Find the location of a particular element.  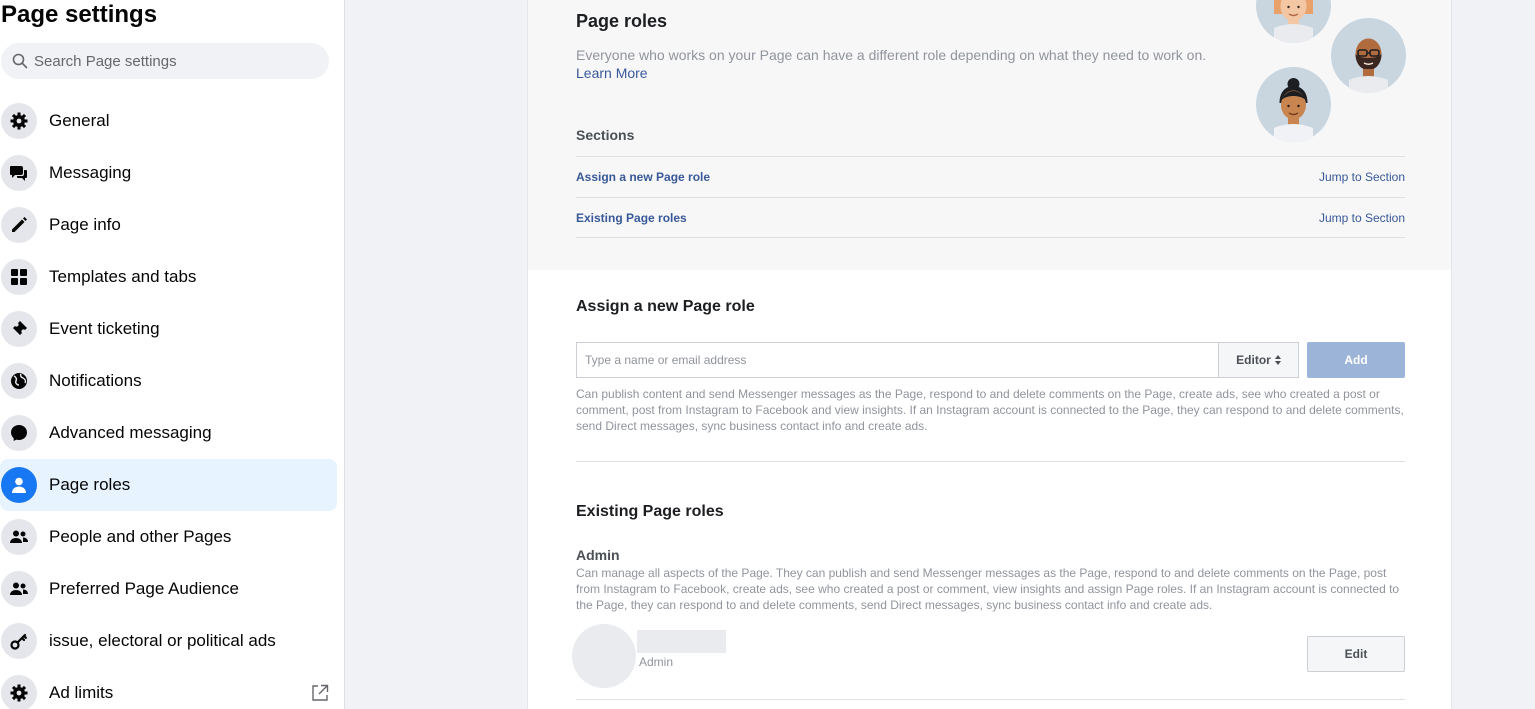

ticket-icon is located at coordinates (19, 329).